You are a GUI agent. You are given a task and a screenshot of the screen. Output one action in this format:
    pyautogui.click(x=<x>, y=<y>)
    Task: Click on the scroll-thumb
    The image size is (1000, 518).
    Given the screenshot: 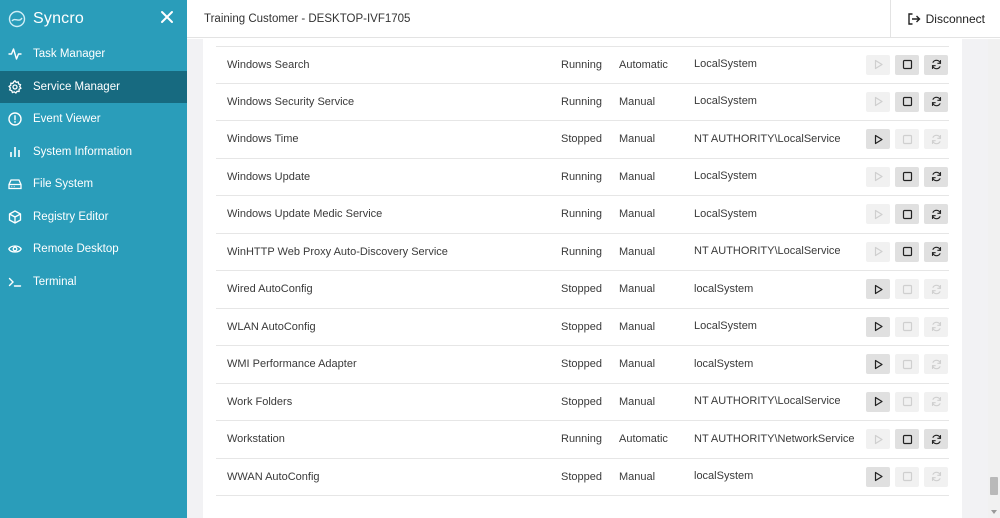 What is the action you would take?
    pyautogui.click(x=994, y=486)
    